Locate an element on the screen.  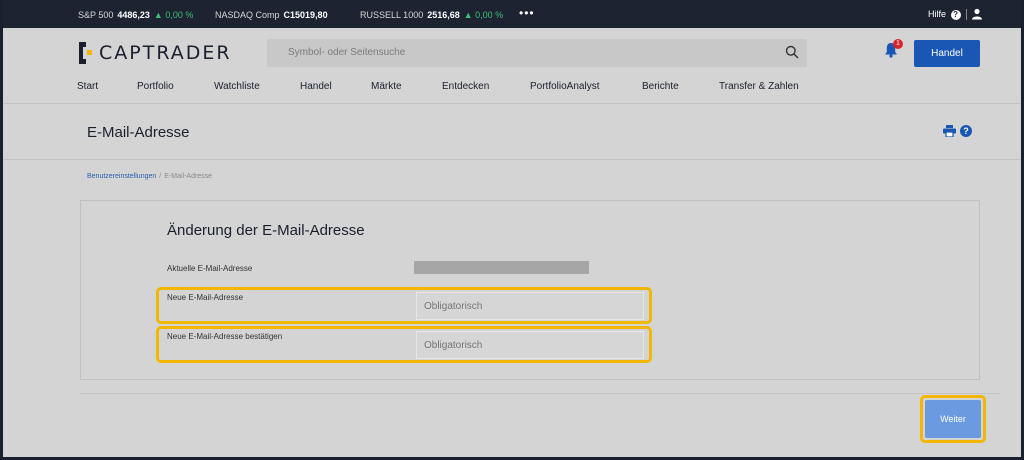
ticker-value: C15019,80 is located at coordinates (305, 15).